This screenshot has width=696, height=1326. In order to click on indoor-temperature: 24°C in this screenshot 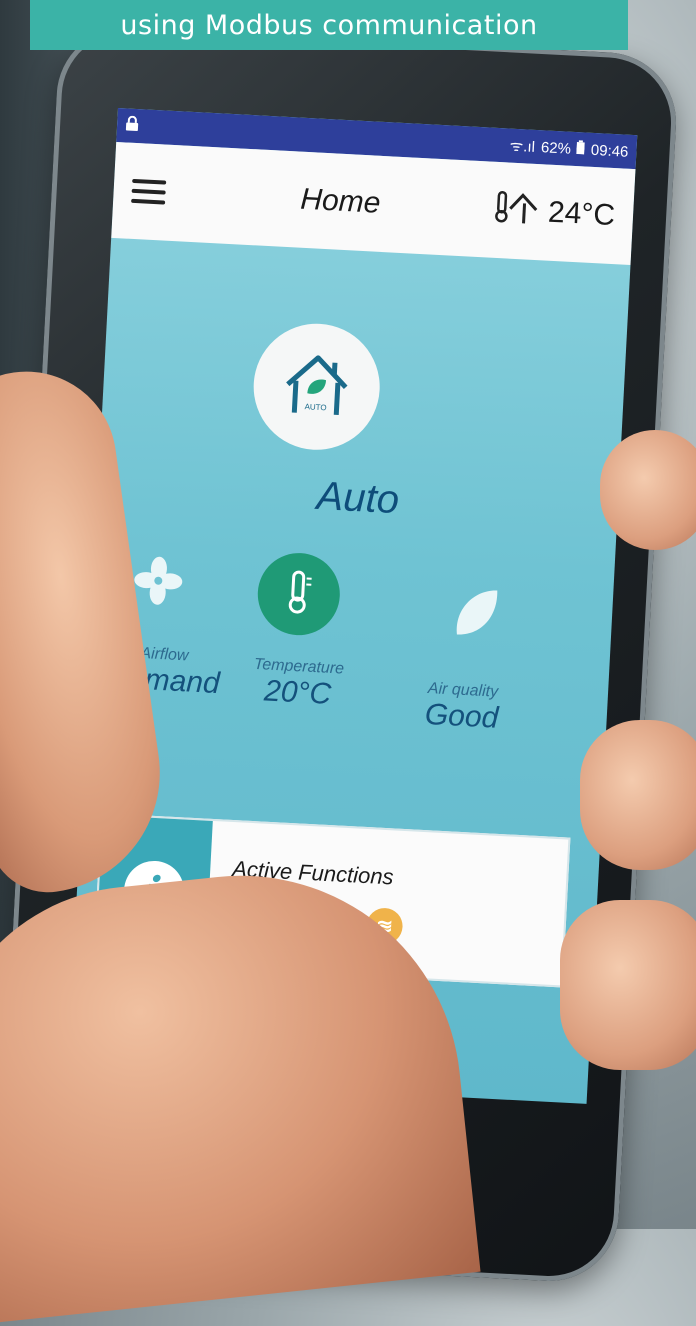, I will do `click(554, 213)`.